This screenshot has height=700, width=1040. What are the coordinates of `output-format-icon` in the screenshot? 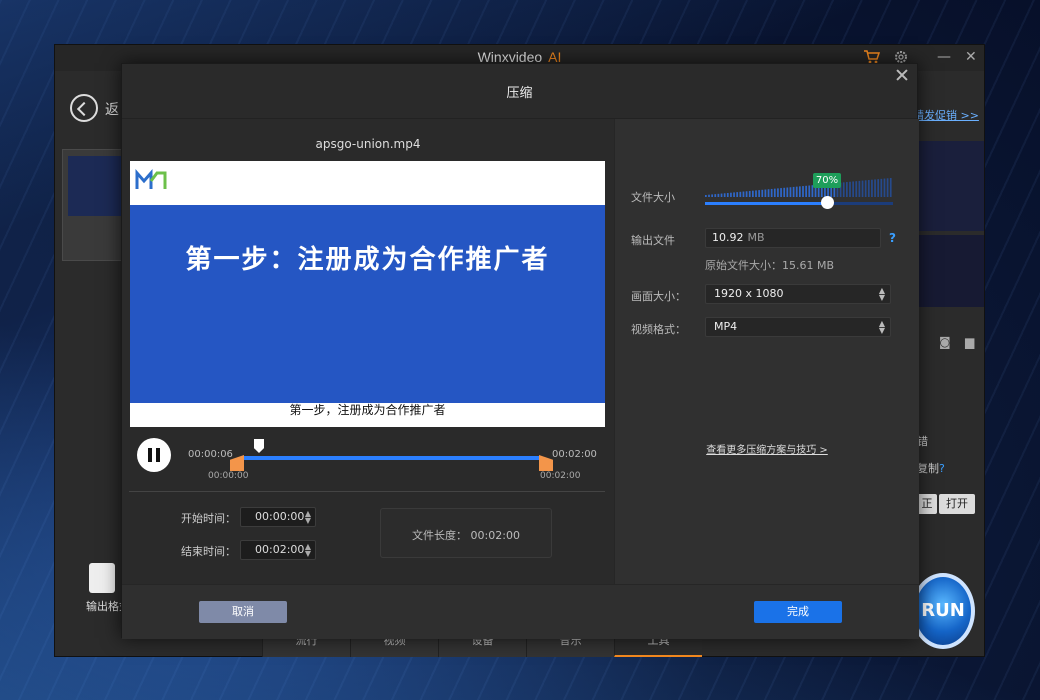 It's located at (102, 578).